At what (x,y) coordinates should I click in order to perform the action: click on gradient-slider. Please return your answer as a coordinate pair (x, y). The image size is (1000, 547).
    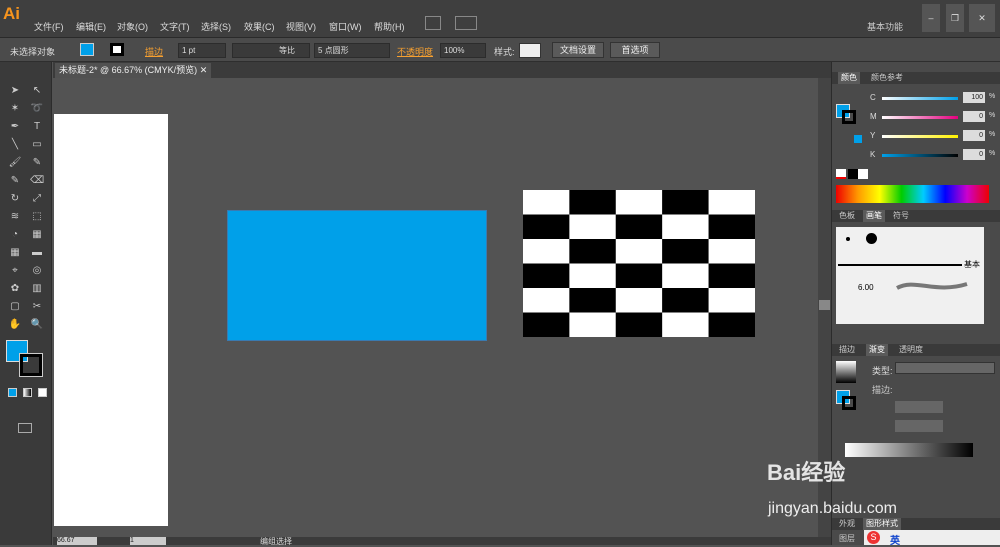
    Looking at the image, I should click on (909, 450).